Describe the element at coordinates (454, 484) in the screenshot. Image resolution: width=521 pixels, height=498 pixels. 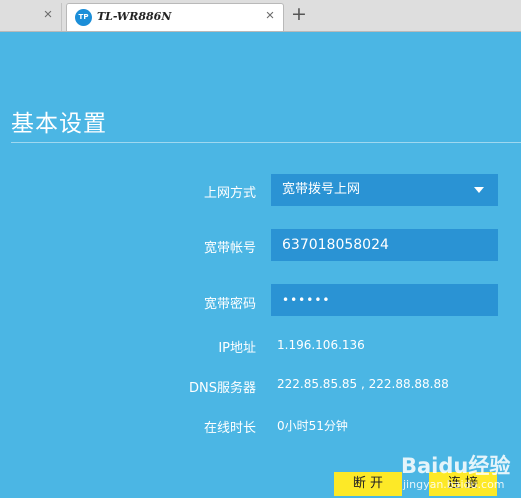
I see `watermark-url: jingyan.baidu.com` at that location.